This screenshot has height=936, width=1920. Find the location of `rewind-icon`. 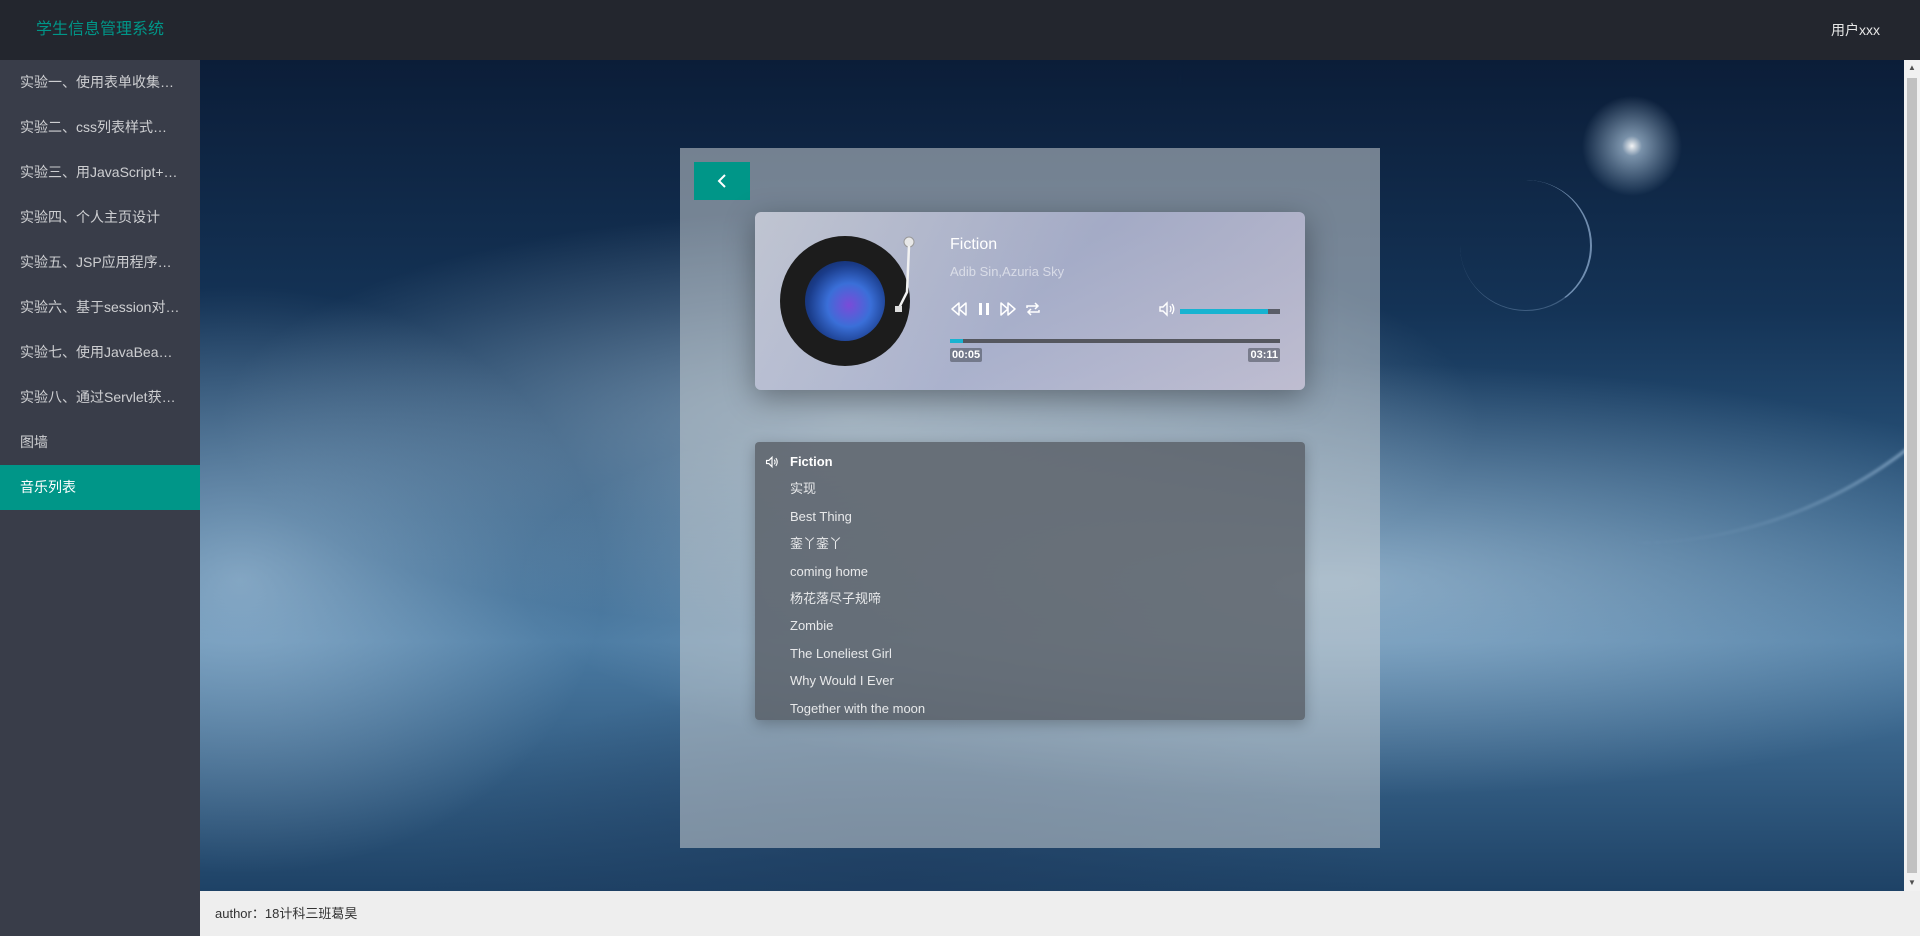

rewind-icon is located at coordinates (959, 309).